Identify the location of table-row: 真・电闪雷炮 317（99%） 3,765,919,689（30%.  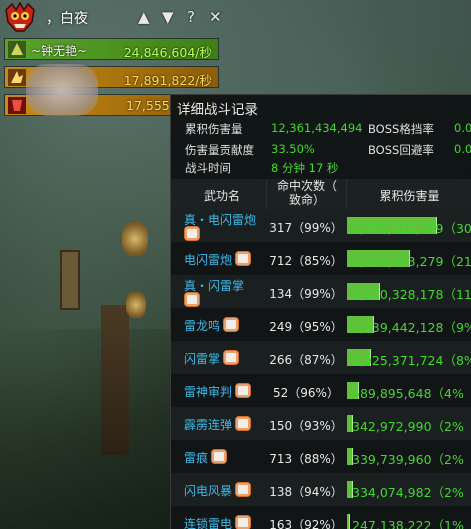
(321, 225).